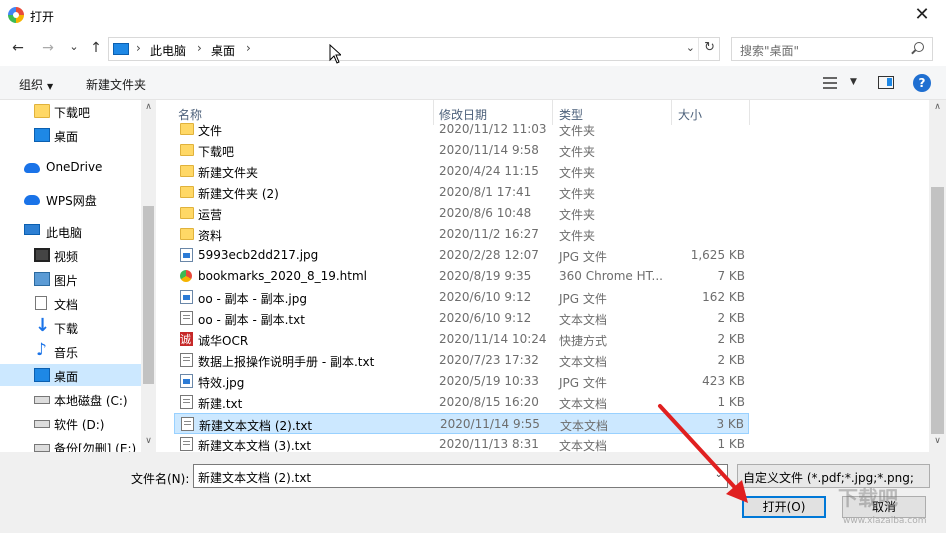 This screenshot has width=946, height=533. I want to click on navigation-scrollbar: ∧ ∨, so click(148, 276).